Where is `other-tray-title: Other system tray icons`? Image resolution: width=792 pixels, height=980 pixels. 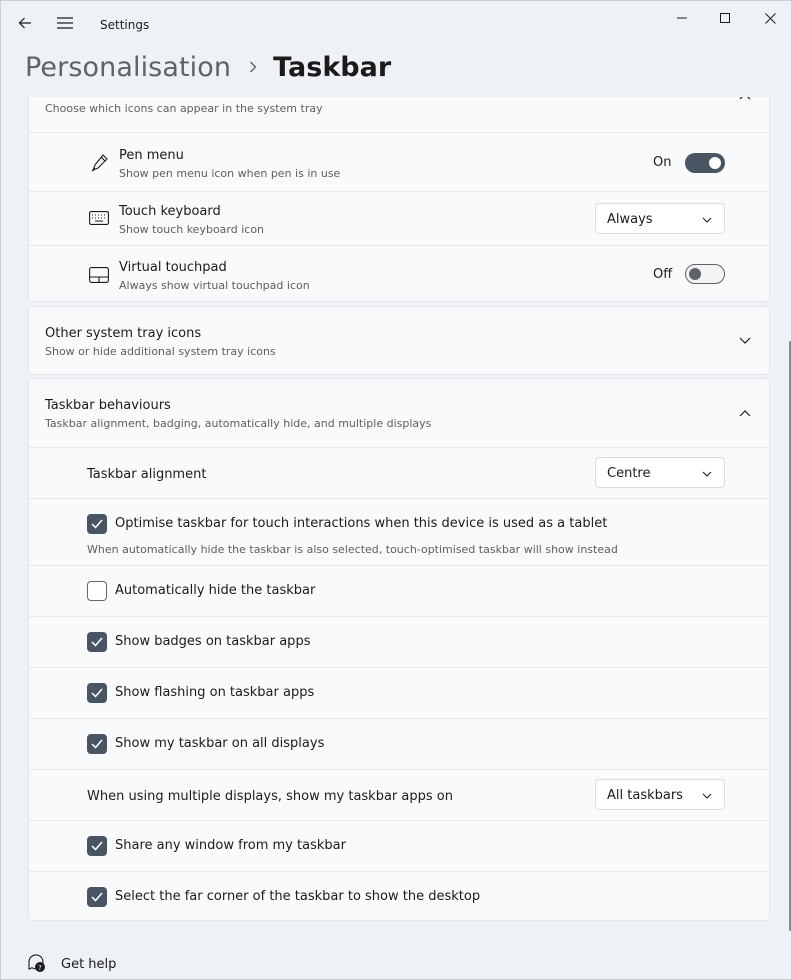 other-tray-title: Other system tray icons is located at coordinates (123, 333).